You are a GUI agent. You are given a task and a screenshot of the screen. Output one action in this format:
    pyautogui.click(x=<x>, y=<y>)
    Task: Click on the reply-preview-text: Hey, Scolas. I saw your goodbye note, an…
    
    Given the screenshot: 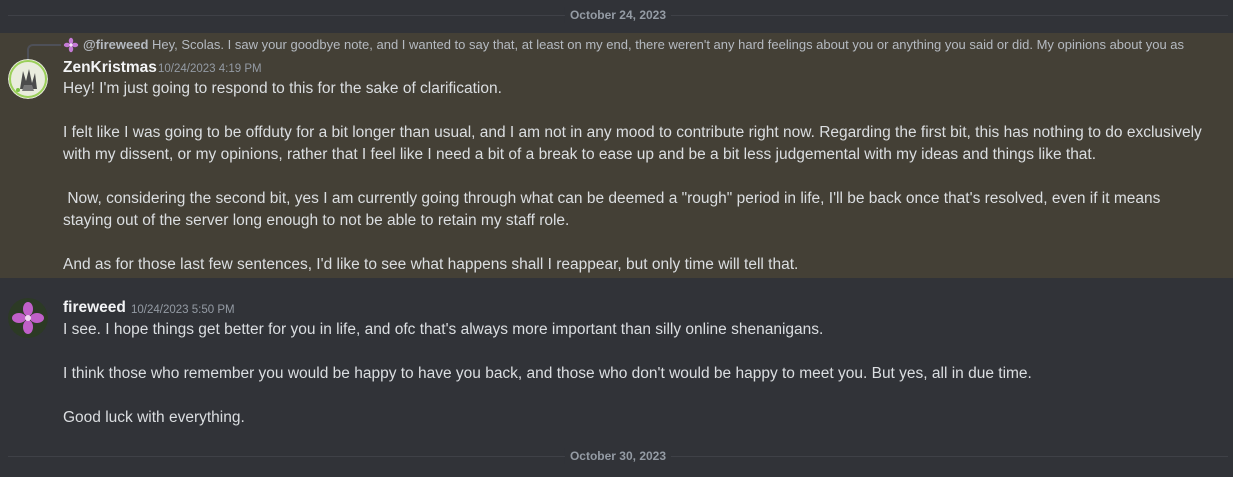 What is the action you would take?
    pyautogui.click(x=673, y=45)
    